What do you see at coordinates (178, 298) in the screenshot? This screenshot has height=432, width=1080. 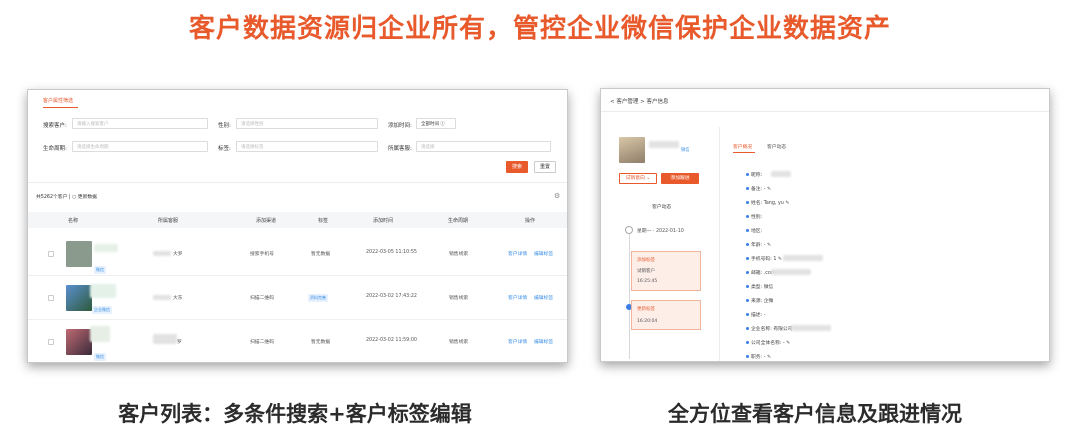 I see `owner-name: 大东` at bounding box center [178, 298].